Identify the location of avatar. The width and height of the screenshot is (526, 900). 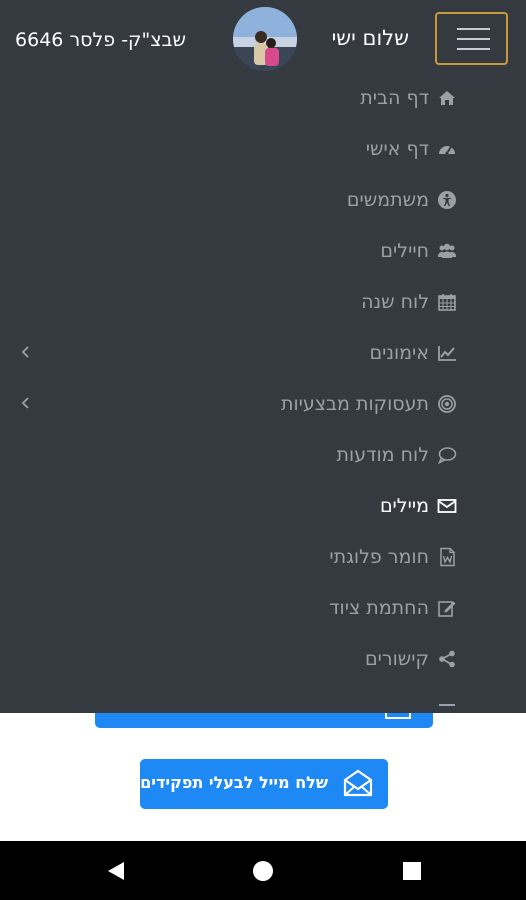
(265, 39).